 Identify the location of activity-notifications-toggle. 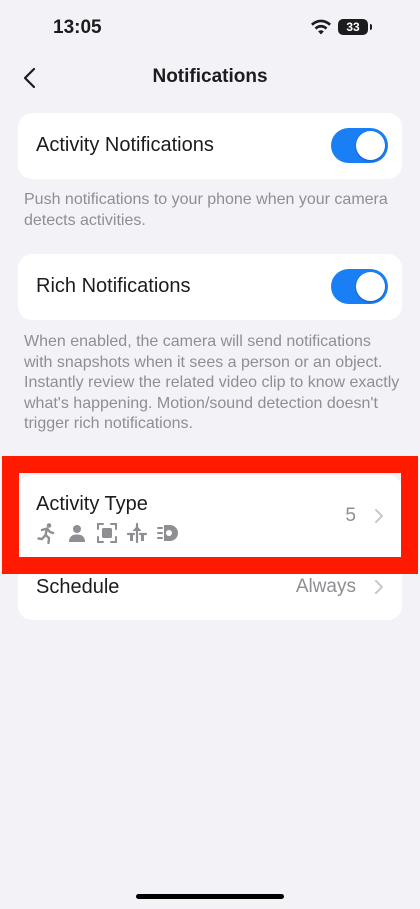
(359, 145).